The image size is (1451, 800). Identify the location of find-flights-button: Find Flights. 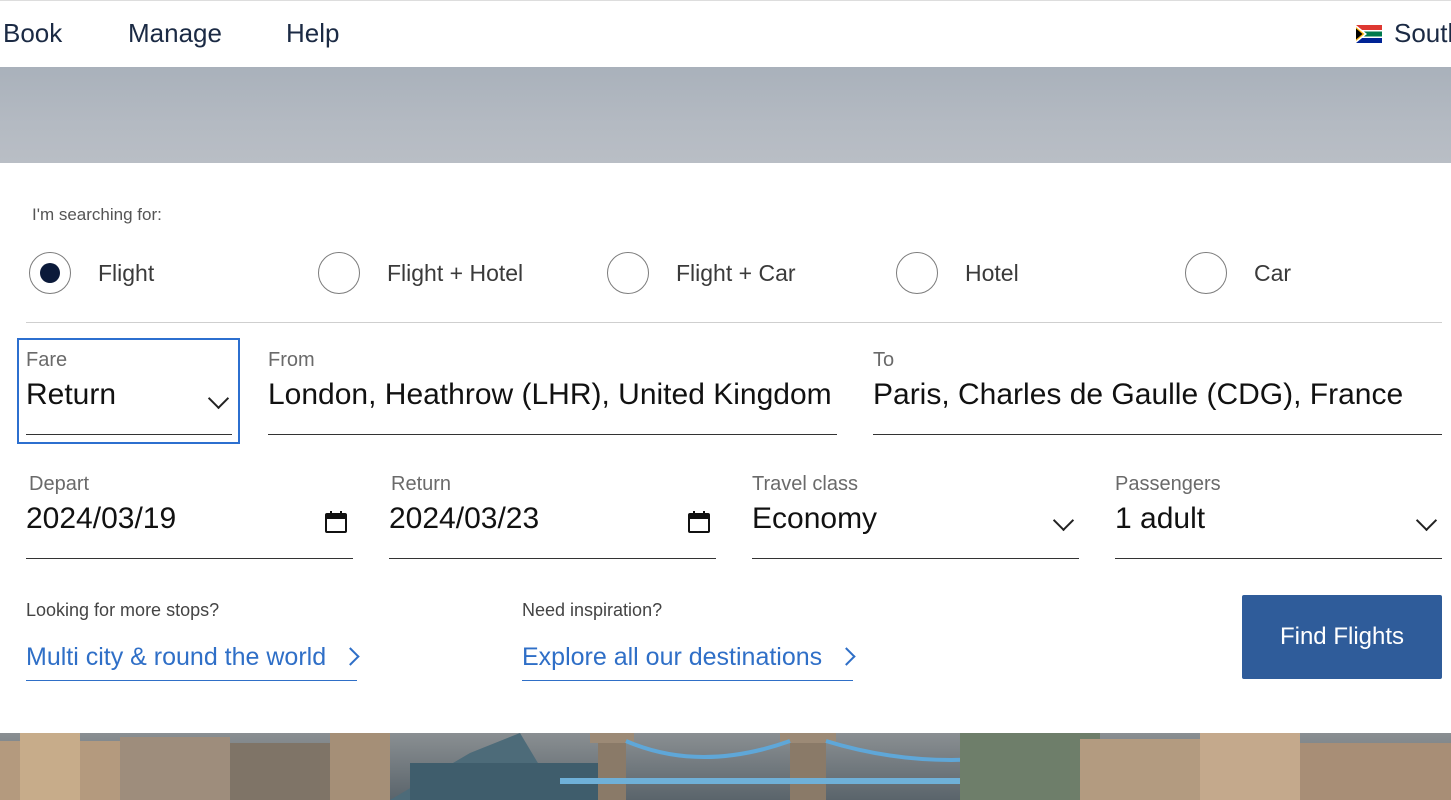
(1342, 637).